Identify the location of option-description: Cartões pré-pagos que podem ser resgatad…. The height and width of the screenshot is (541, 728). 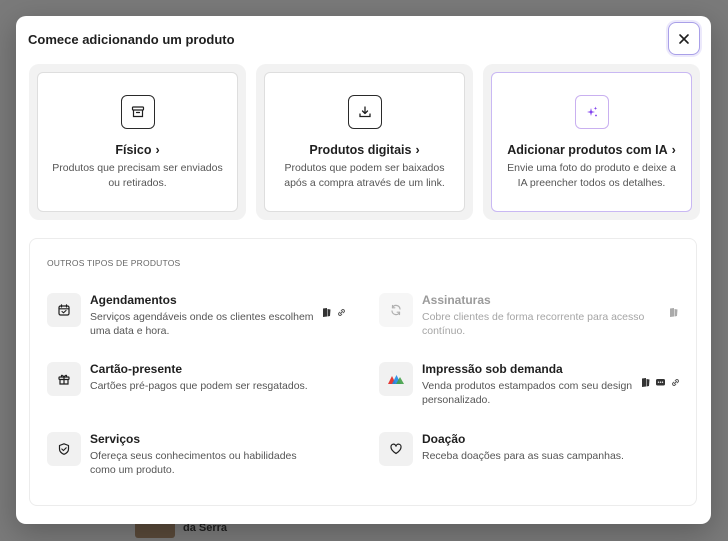
(199, 386).